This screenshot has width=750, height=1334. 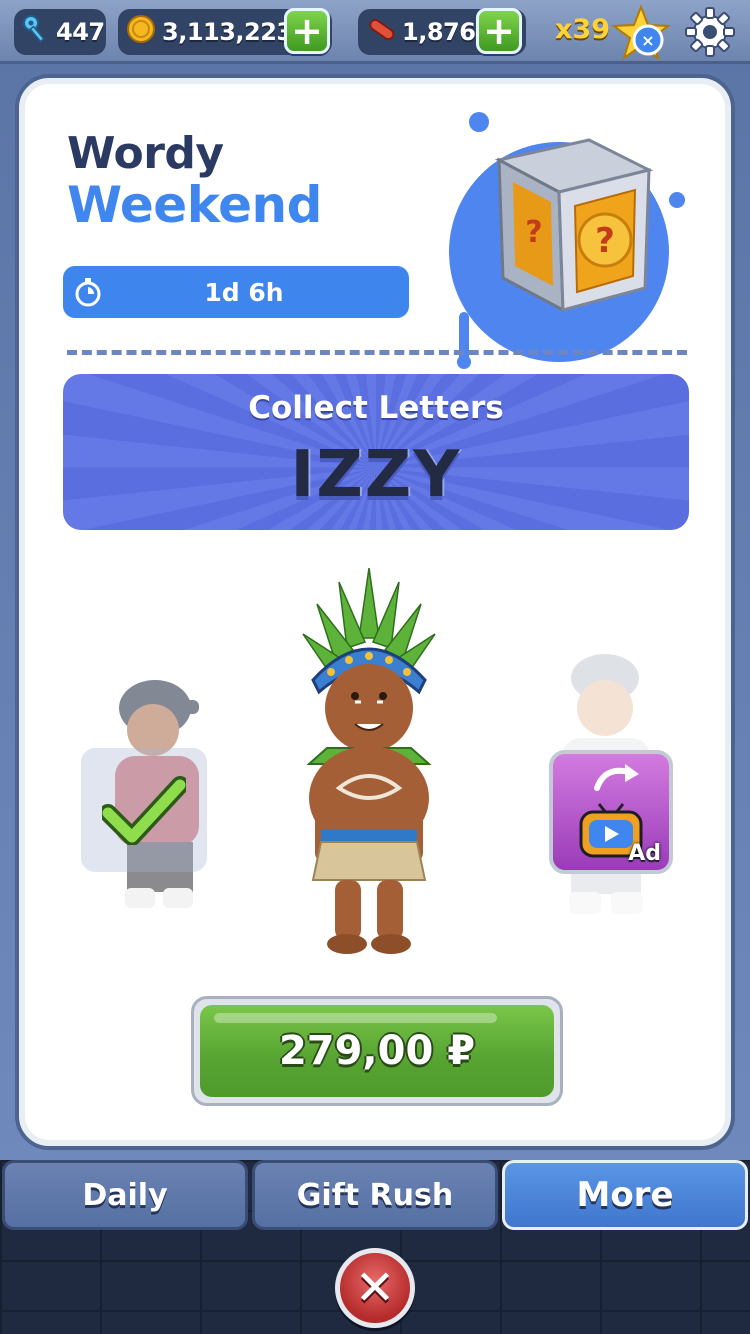 What do you see at coordinates (625, 1195) in the screenshot?
I see `tab-more: More` at bounding box center [625, 1195].